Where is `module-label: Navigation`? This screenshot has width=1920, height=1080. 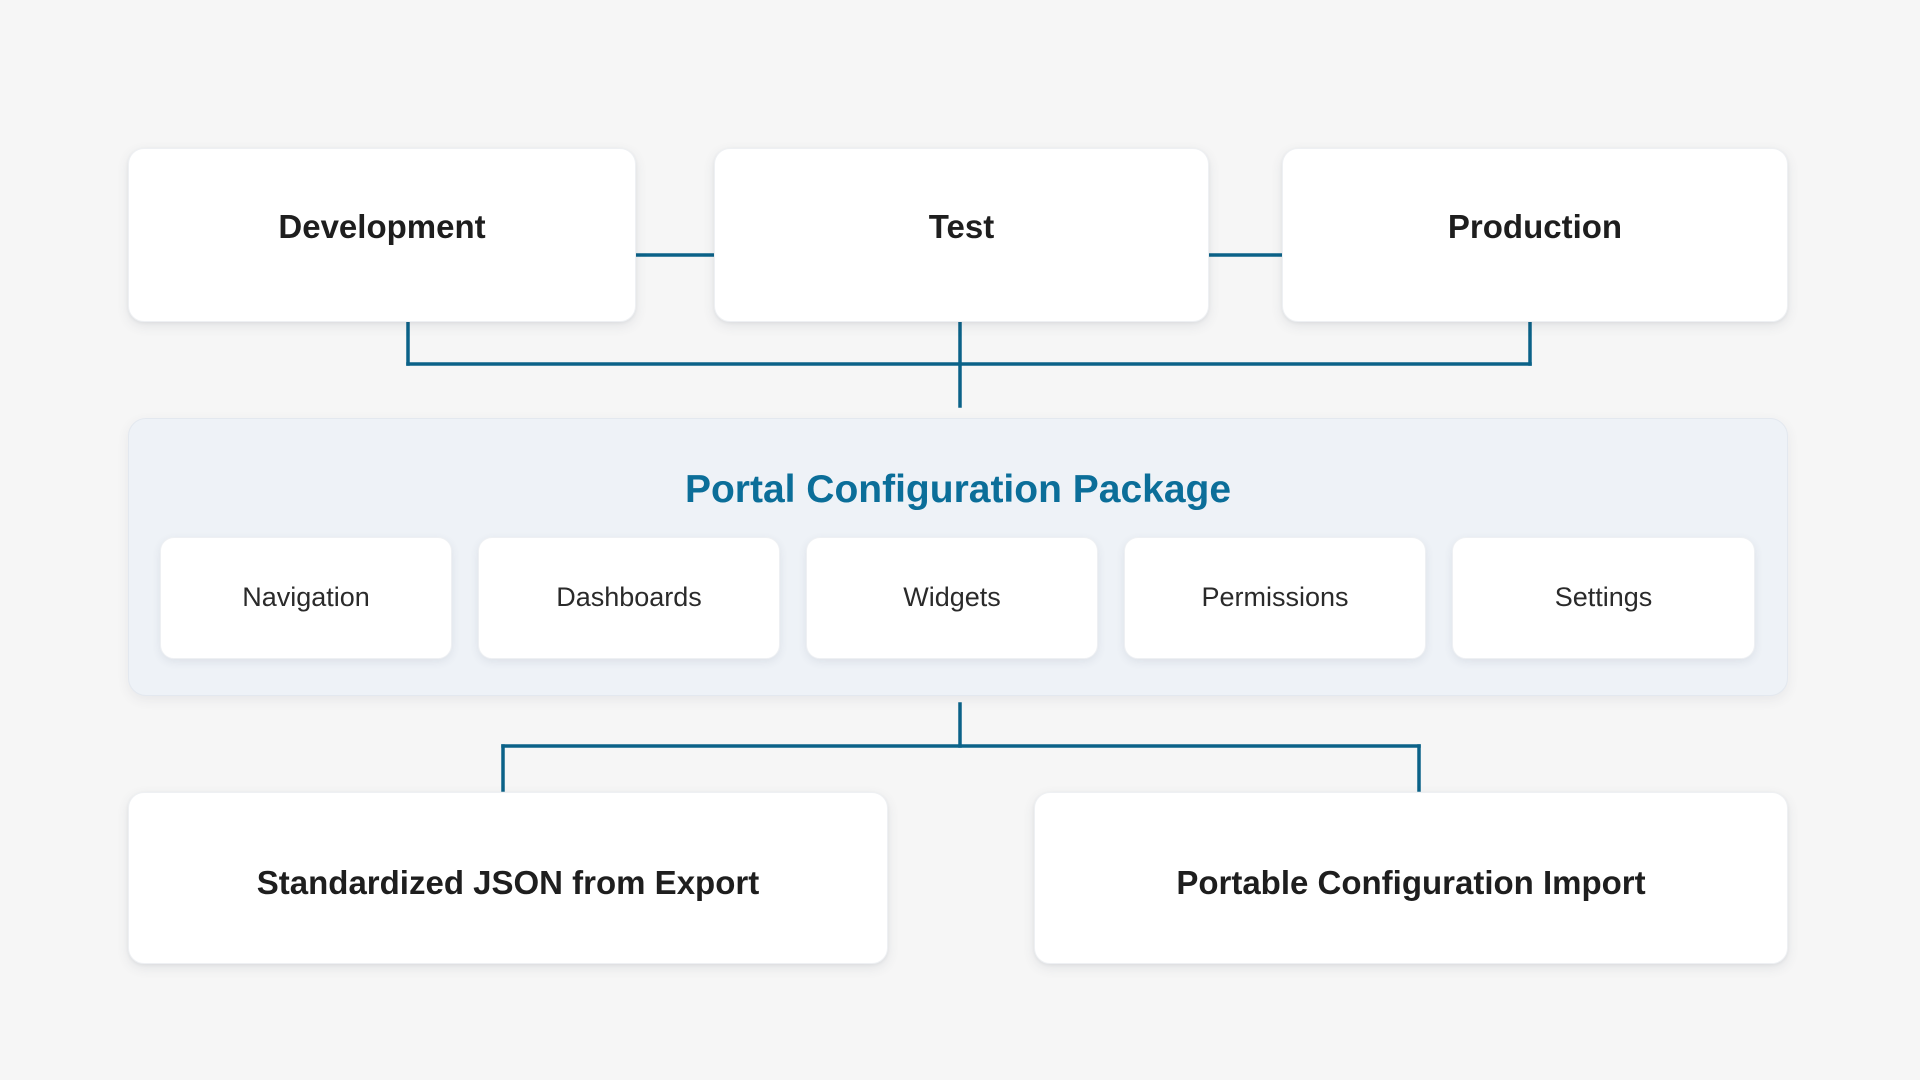
module-label: Navigation is located at coordinates (306, 597).